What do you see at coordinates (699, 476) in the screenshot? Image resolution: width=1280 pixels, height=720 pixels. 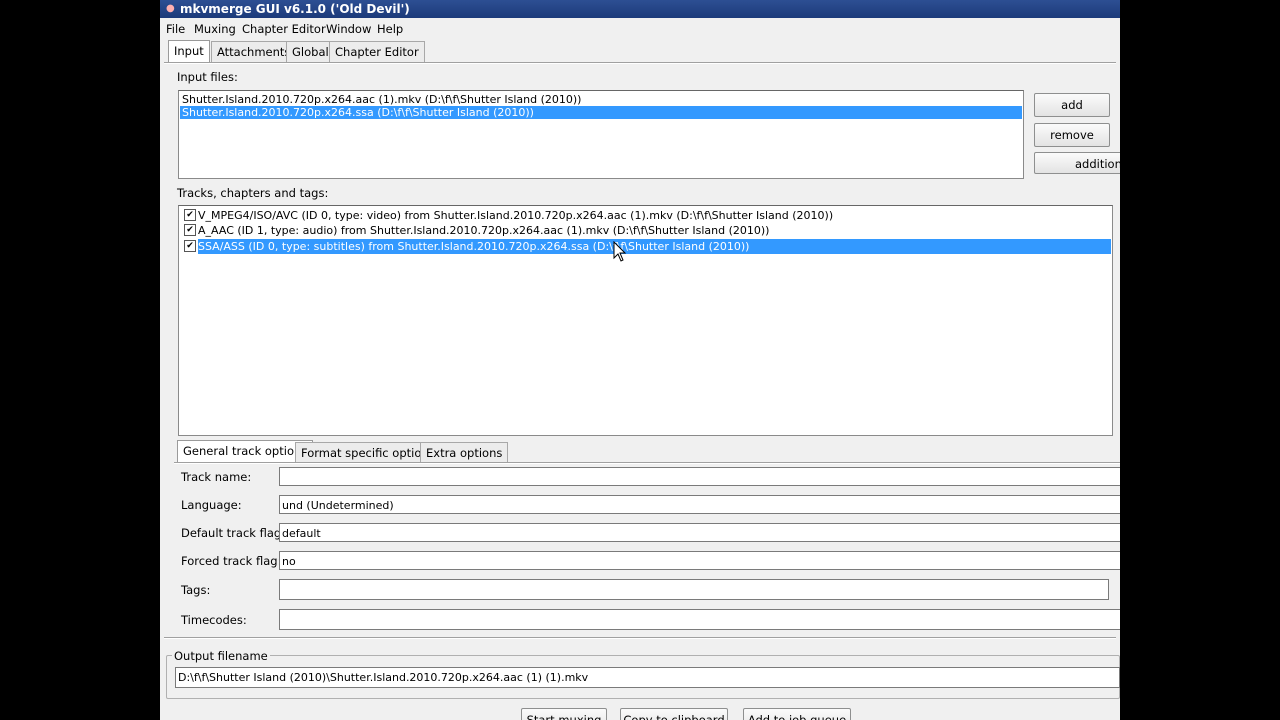 I see `track-name-input` at bounding box center [699, 476].